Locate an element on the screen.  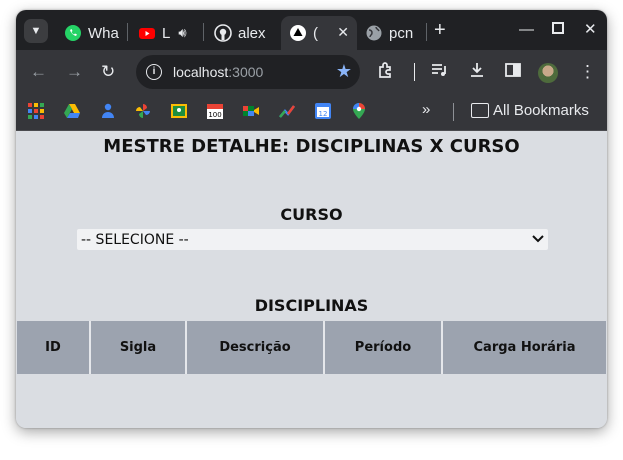
column-header-carga-horaria: Carga Horária is located at coordinates (524, 347).